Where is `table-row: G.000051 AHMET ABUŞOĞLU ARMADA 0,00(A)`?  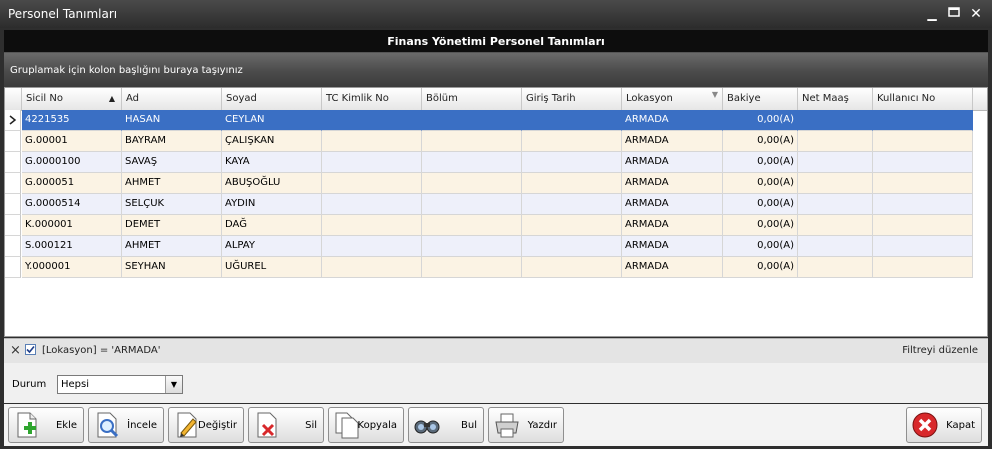 table-row: G.000051 AHMET ABUŞOĞLU ARMADA 0,00(A) is located at coordinates (489, 183).